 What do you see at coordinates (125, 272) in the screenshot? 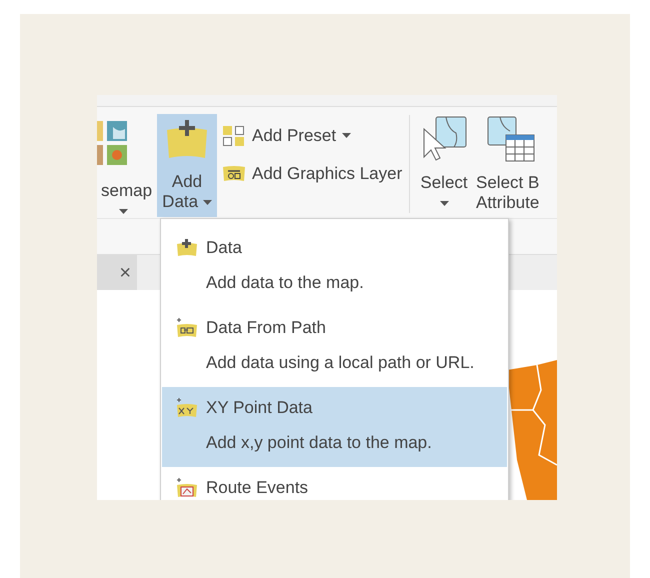
I see `close-tab-button: ×` at bounding box center [125, 272].